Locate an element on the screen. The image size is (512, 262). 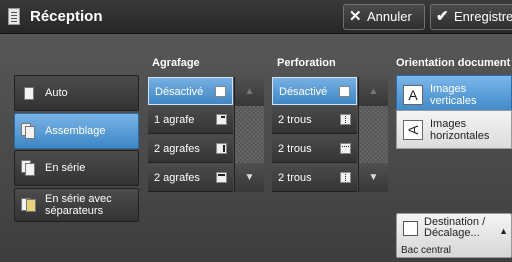
stapling-option-off: Désactivé is located at coordinates (190, 91).